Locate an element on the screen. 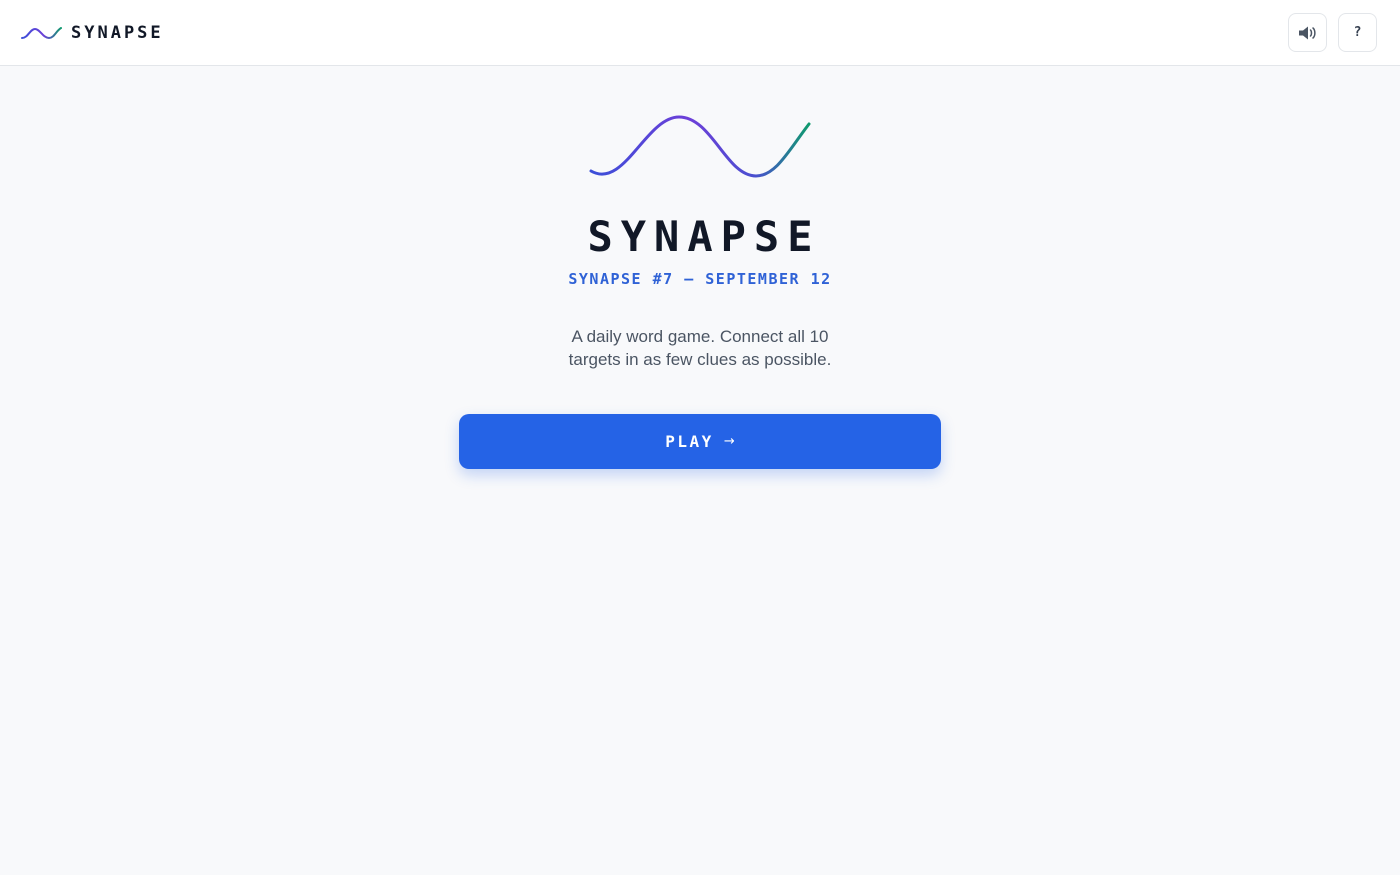 This screenshot has height=875, width=1400. brand-name: SYNAPSE is located at coordinates (117, 33).